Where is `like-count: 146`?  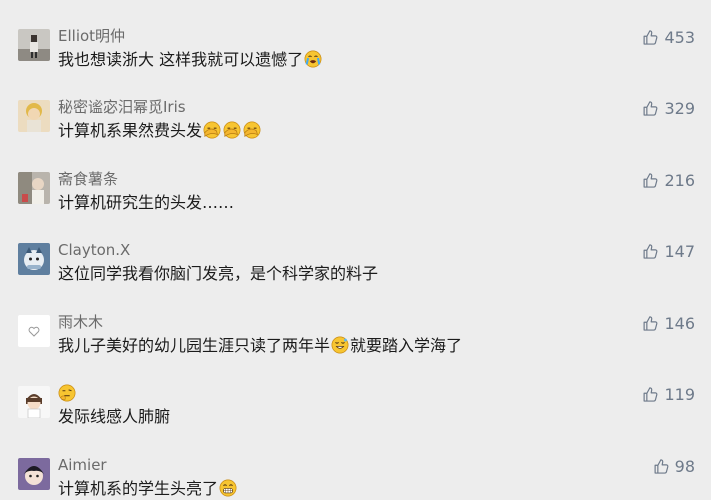
like-count: 146 is located at coordinates (679, 323).